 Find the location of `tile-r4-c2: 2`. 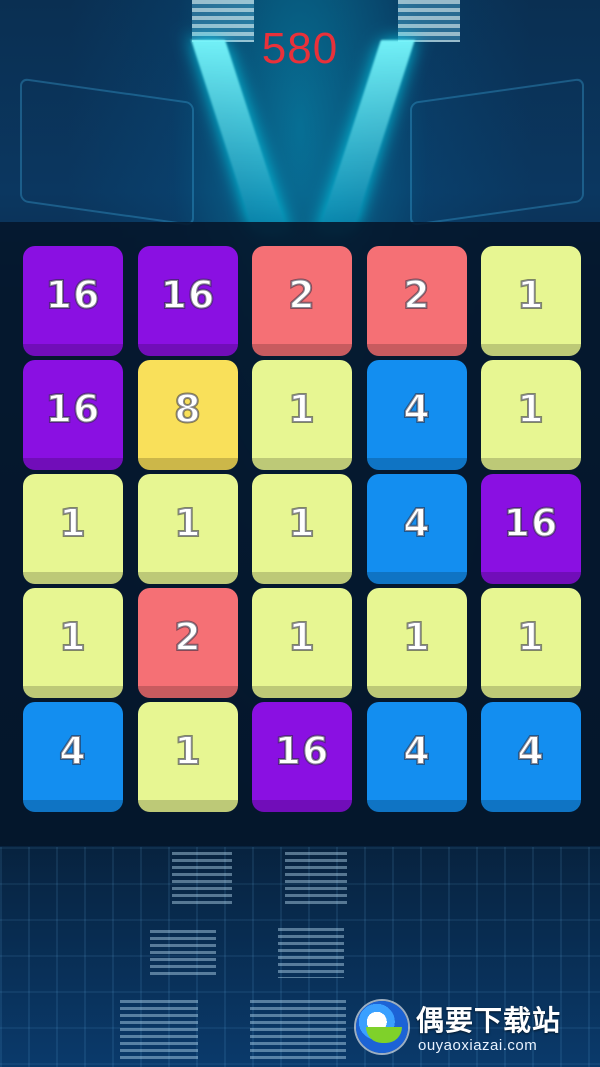

tile-r4-c2: 2 is located at coordinates (188, 643).